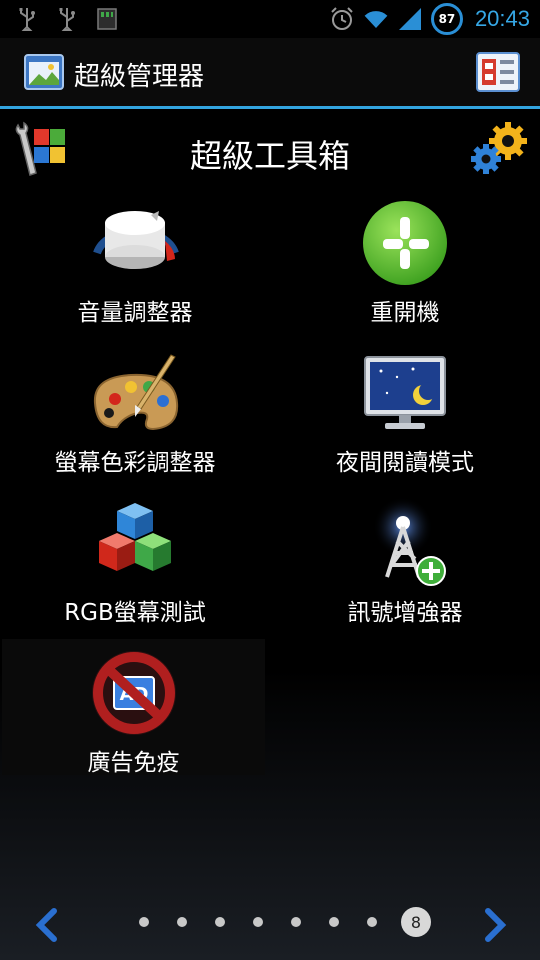 Image resolution: width=540 pixels, height=960 pixels. What do you see at coordinates (405, 613) in the screenshot?
I see `tile-label: 訊號增強器` at bounding box center [405, 613].